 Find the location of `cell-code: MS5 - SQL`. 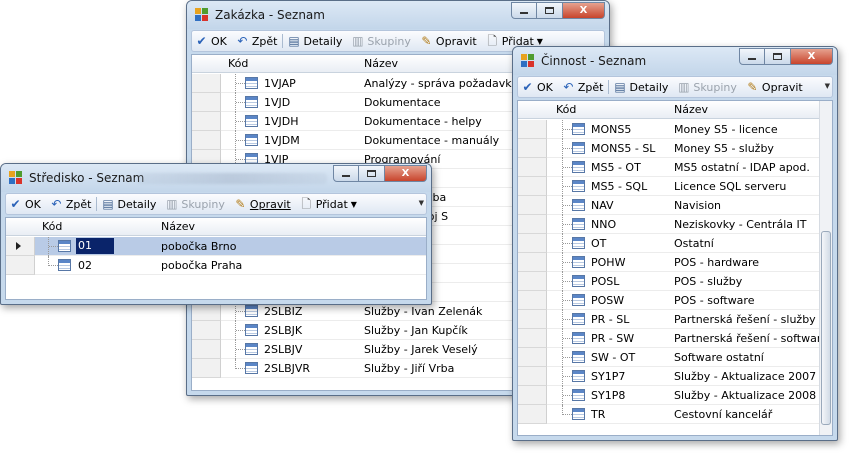

cell-code: MS5 - SQL is located at coordinates (619, 186).